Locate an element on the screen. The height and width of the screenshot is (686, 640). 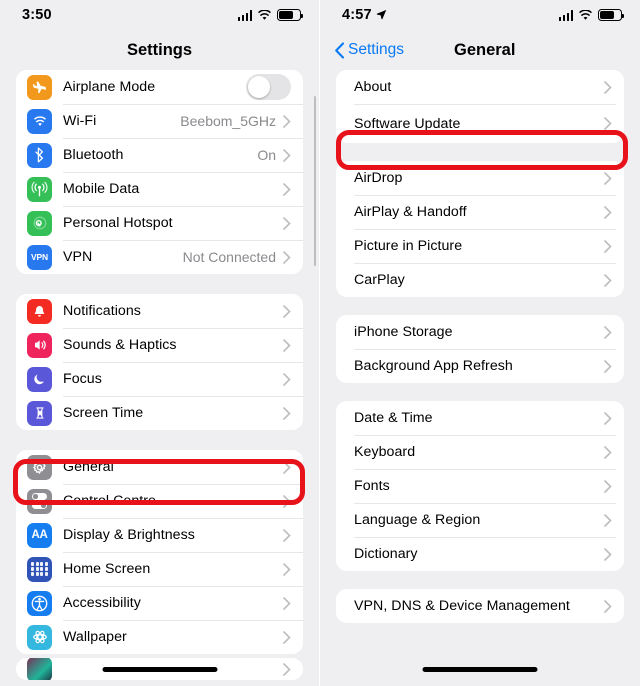
general-group-management: VPN, DNS & Device Management is located at coordinates (480, 606).